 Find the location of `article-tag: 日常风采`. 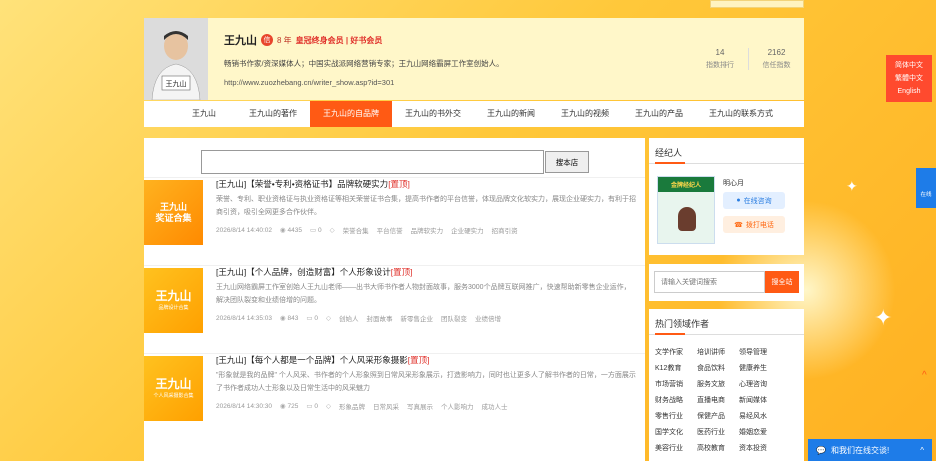

article-tag: 日常风采 is located at coordinates (386, 406).